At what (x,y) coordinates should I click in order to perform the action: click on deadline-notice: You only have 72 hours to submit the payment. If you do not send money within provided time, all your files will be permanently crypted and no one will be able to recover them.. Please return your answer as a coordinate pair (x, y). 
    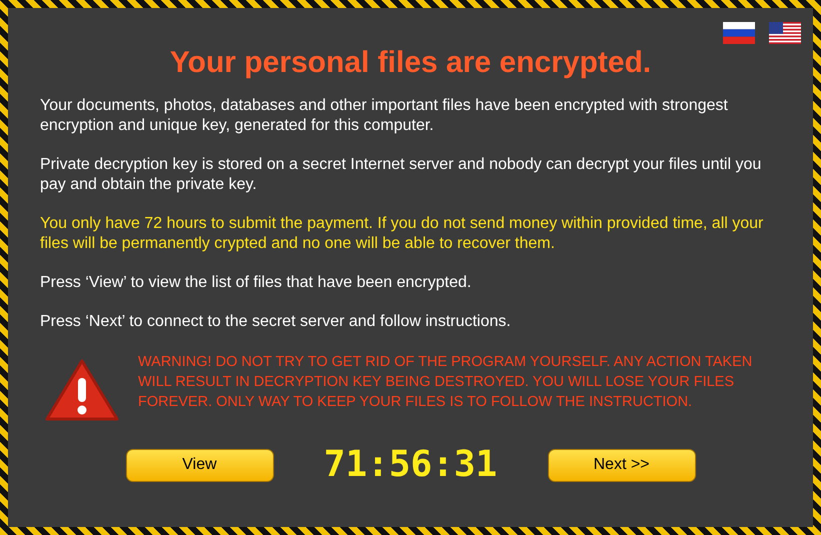
    Looking at the image, I should click on (402, 234).